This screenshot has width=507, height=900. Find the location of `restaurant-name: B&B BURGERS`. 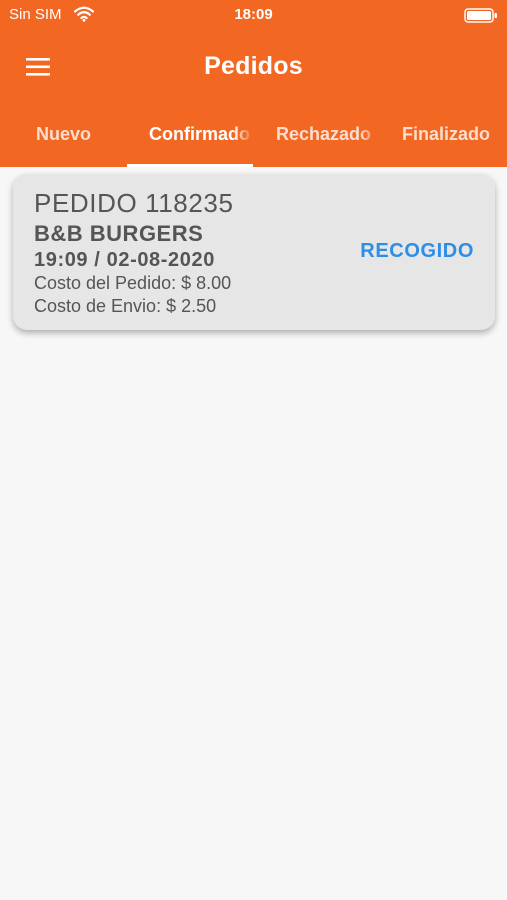

restaurant-name: B&B BURGERS is located at coordinates (119, 233).